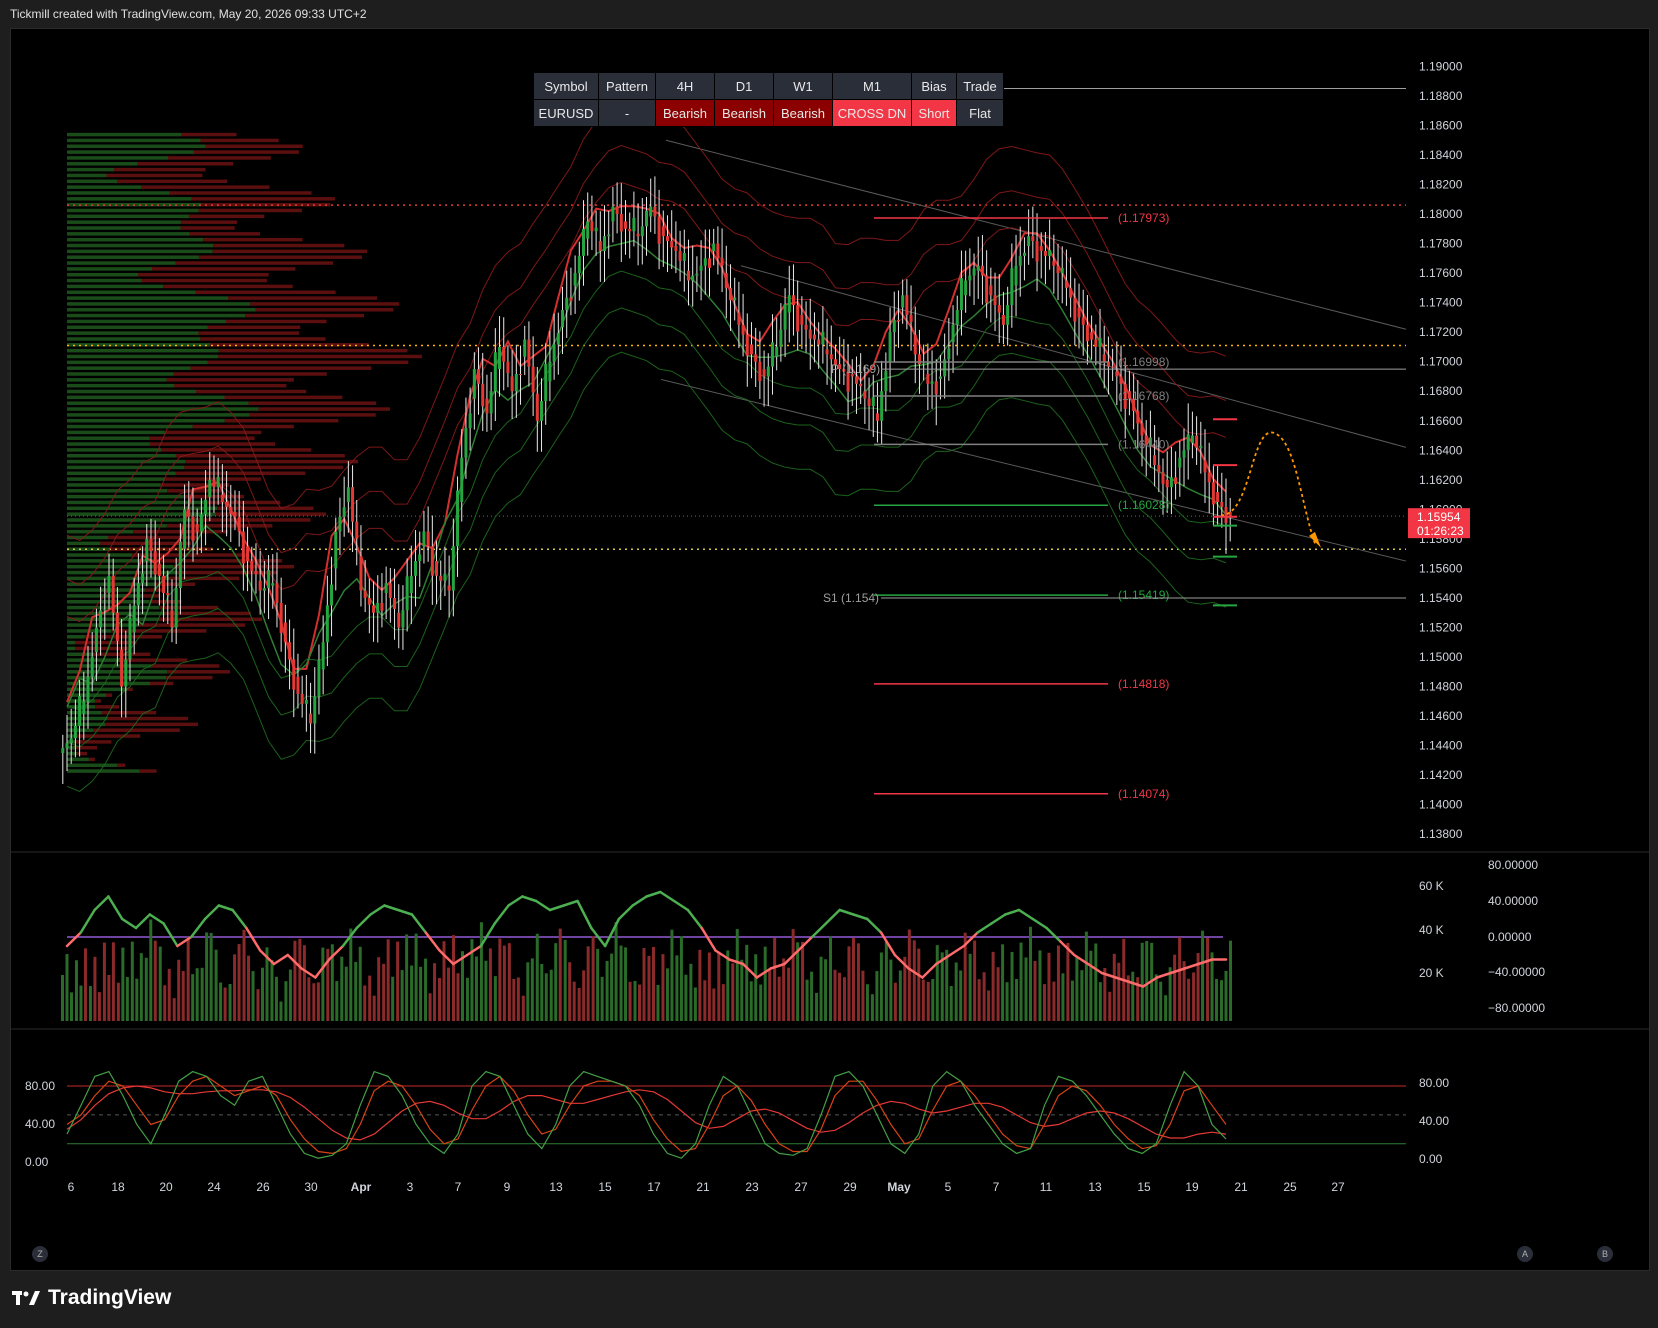 Image resolution: width=1658 pixels, height=1328 pixels. What do you see at coordinates (1441, 244) in the screenshot?
I see `price-tick-6: 1.17800` at bounding box center [1441, 244].